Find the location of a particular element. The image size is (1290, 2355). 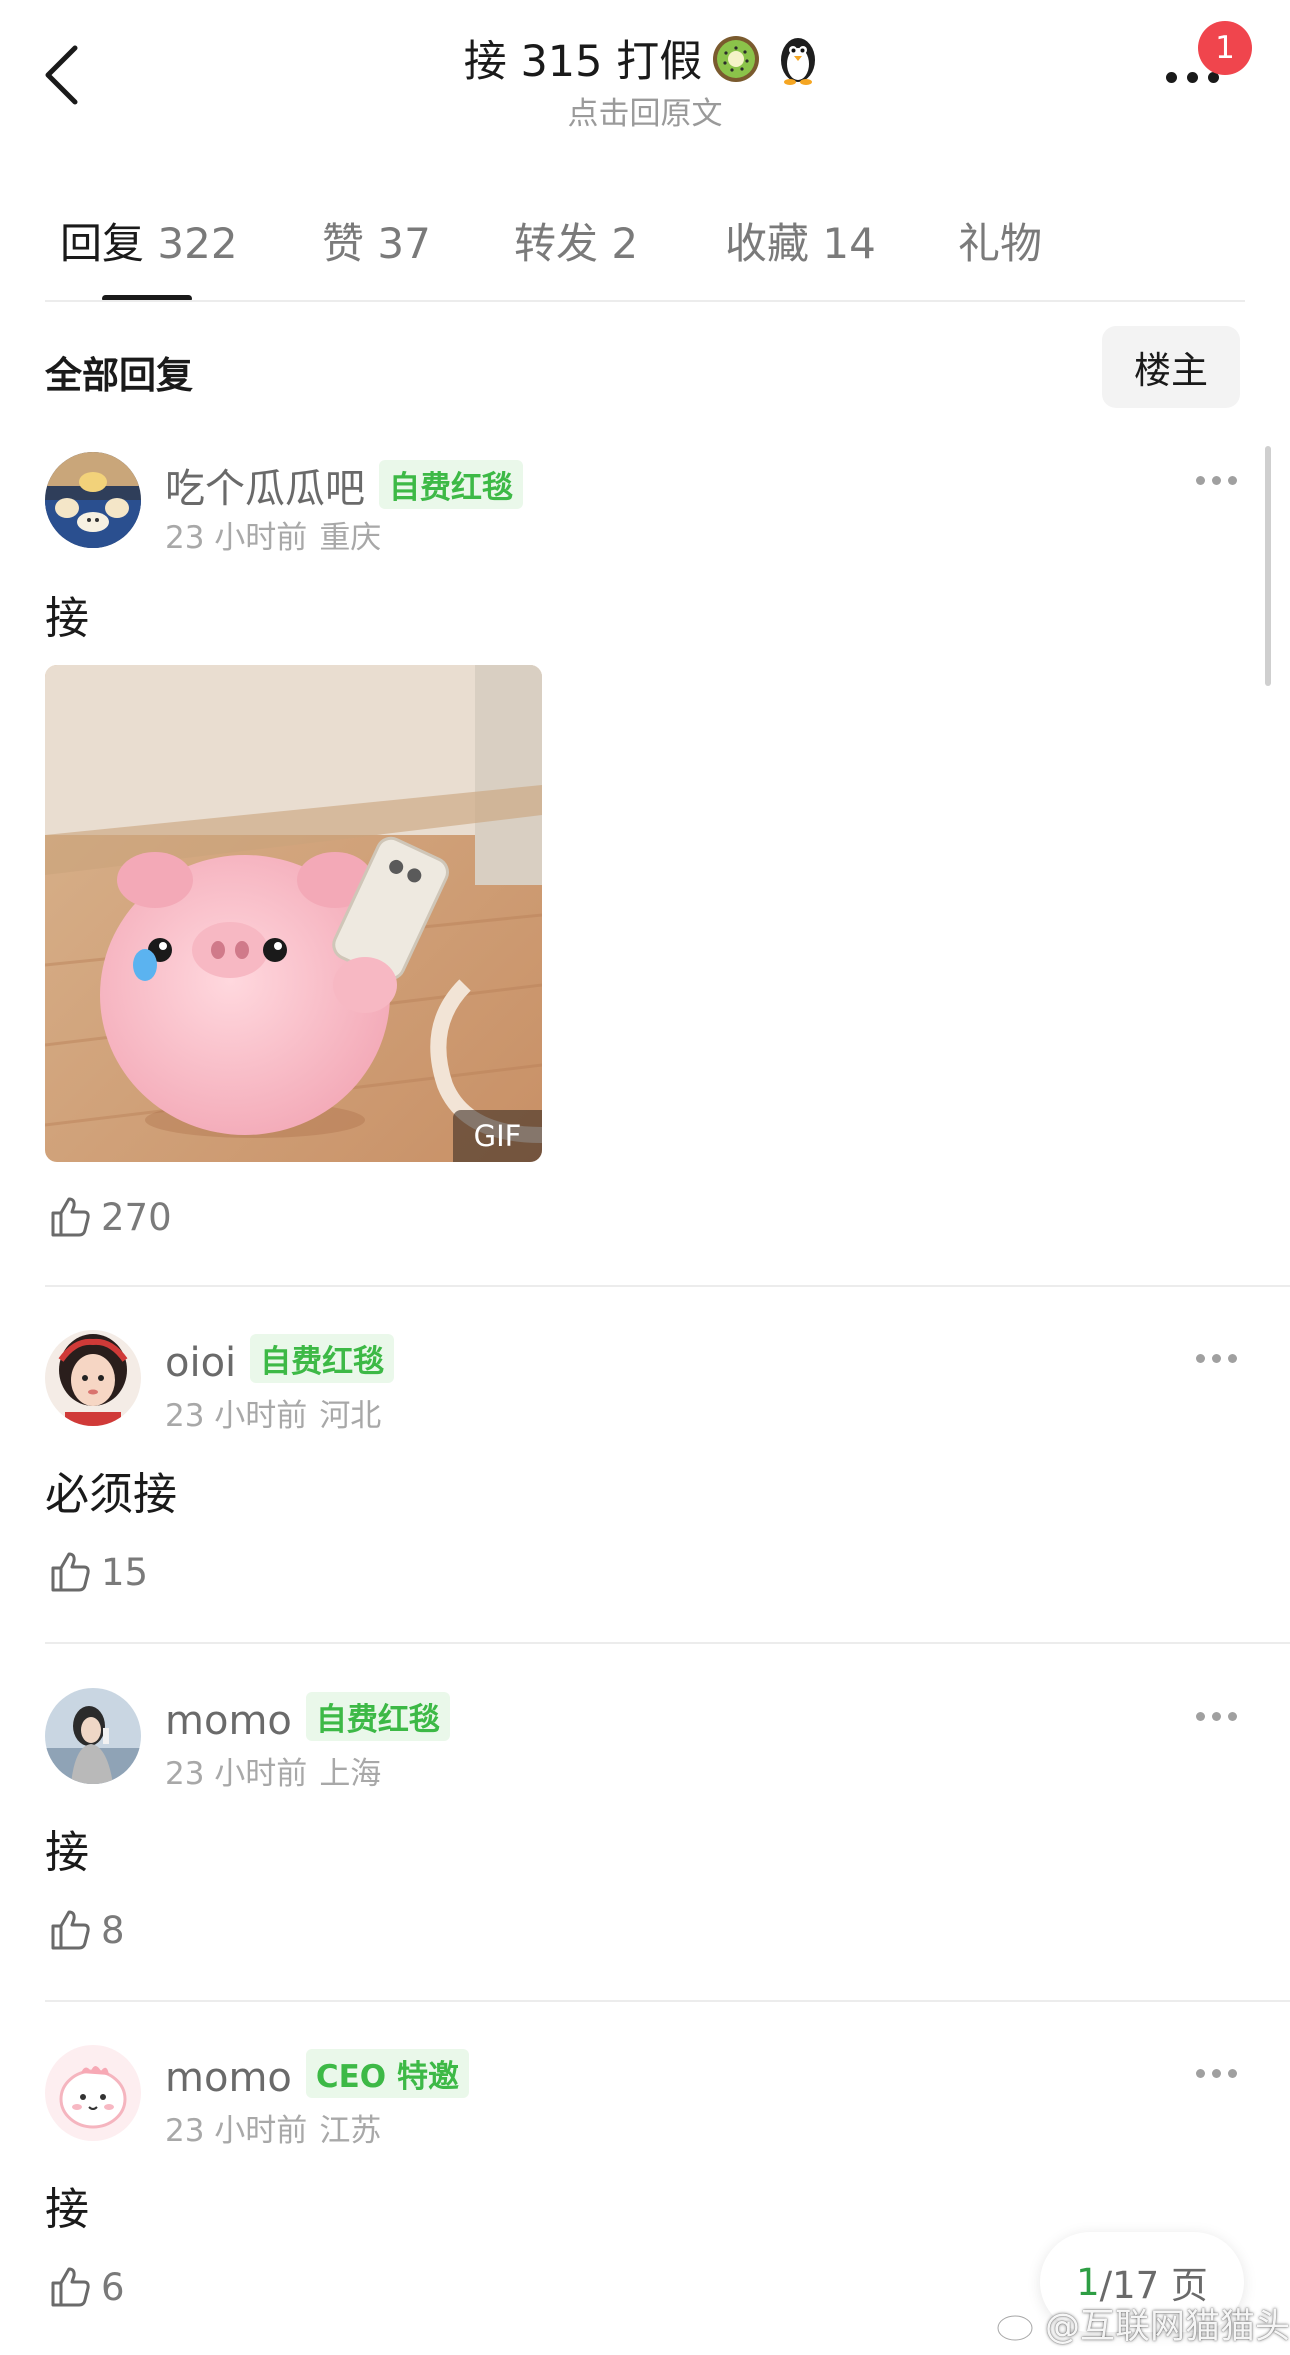

like-button: 8 is located at coordinates (85, 1930).